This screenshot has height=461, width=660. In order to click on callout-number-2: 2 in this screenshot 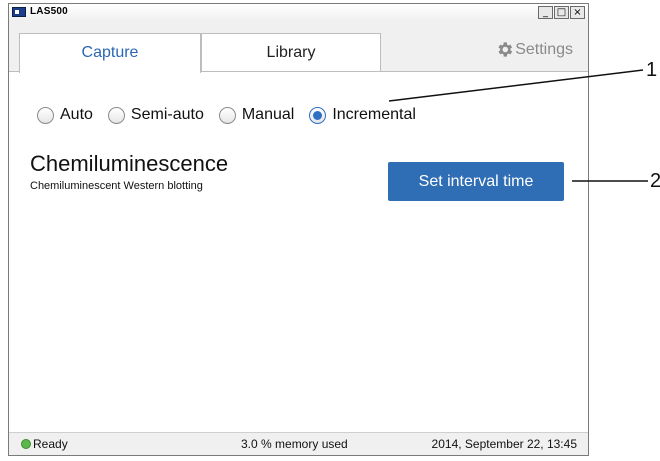, I will do `click(655, 181)`.